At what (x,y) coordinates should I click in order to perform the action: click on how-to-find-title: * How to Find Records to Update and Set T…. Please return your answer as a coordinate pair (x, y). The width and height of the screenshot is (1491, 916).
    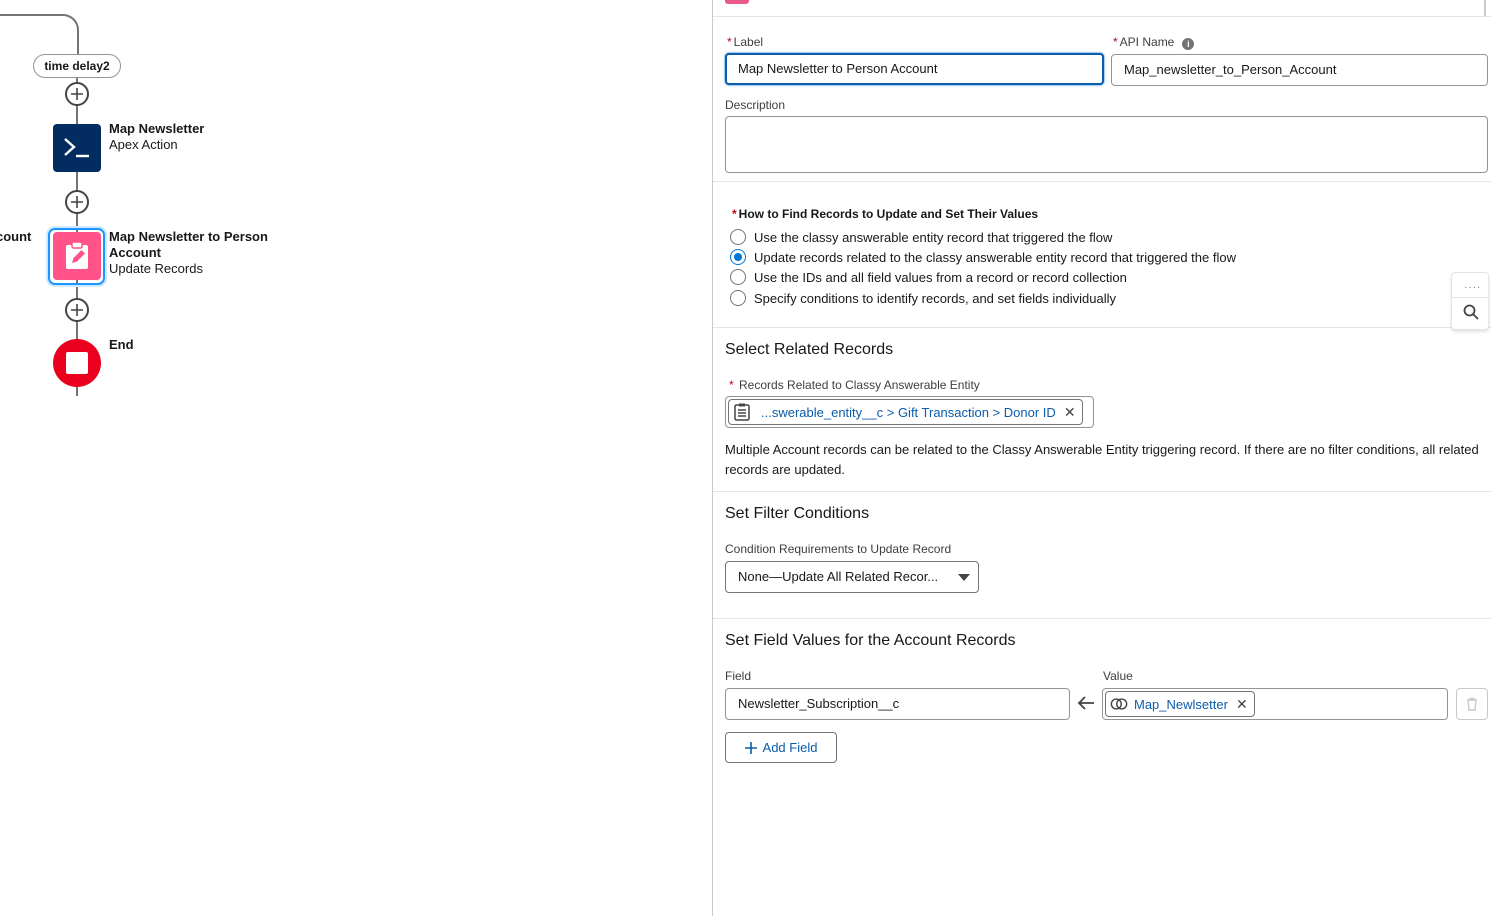
    Looking at the image, I should click on (885, 214).